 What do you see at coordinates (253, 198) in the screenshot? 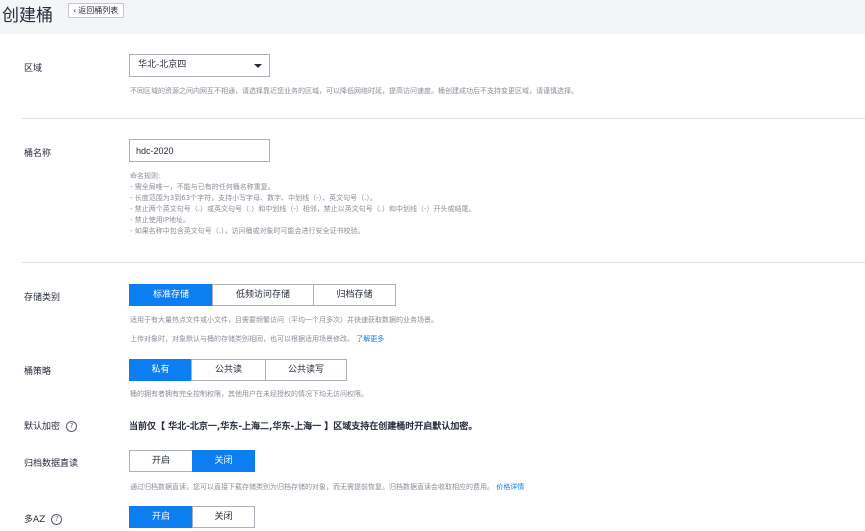
I see `rule-line: - 长度范围为3到63个字符，支持小写字母、数字、中划线（-）、英文句号（.）。` at bounding box center [253, 198].